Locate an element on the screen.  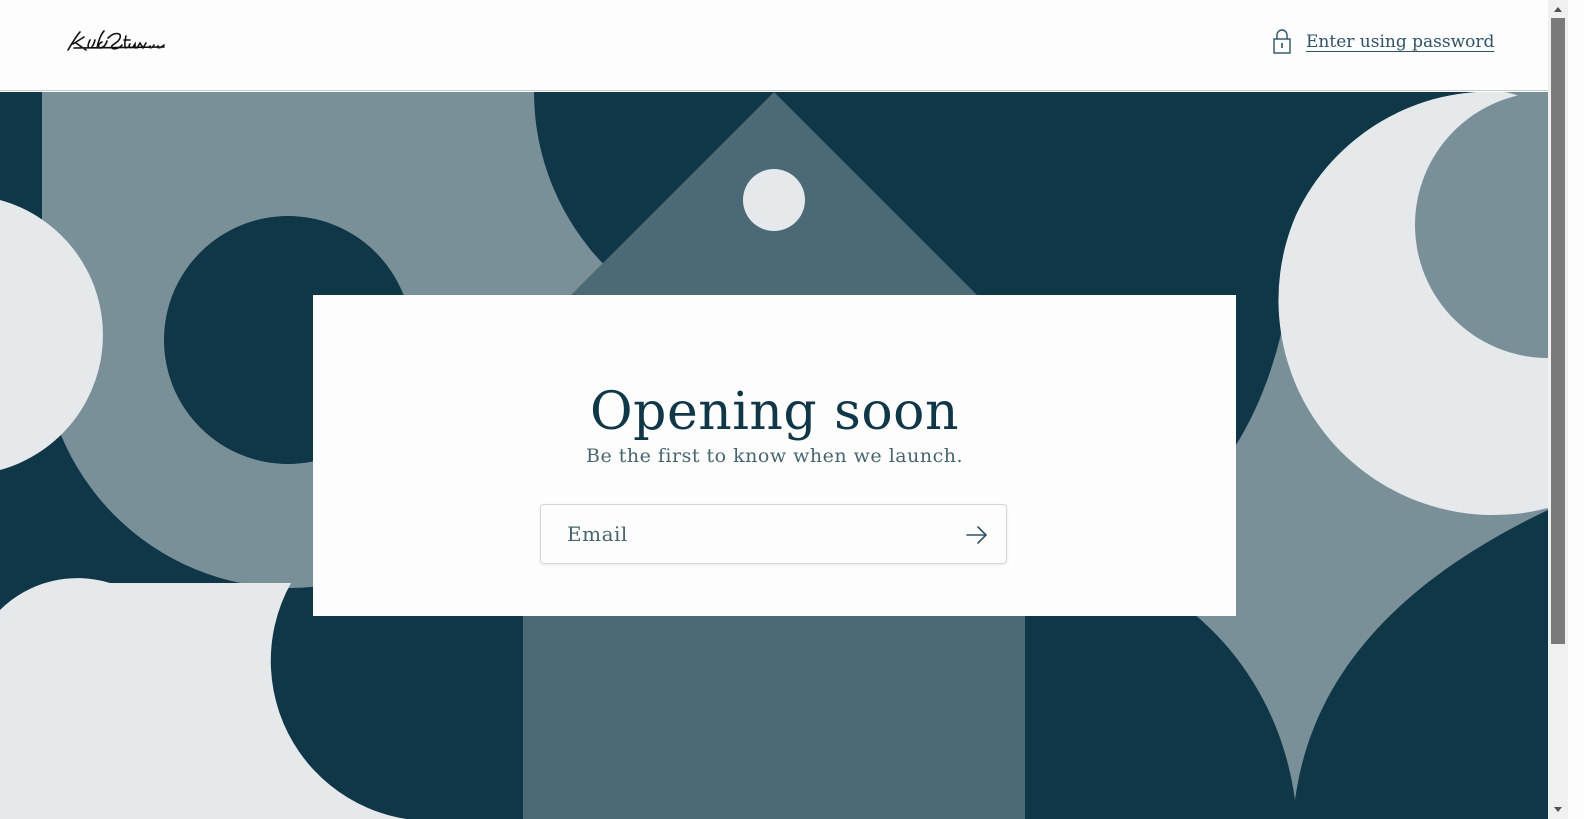
vertical-scrollbar is located at coordinates (1558, 409).